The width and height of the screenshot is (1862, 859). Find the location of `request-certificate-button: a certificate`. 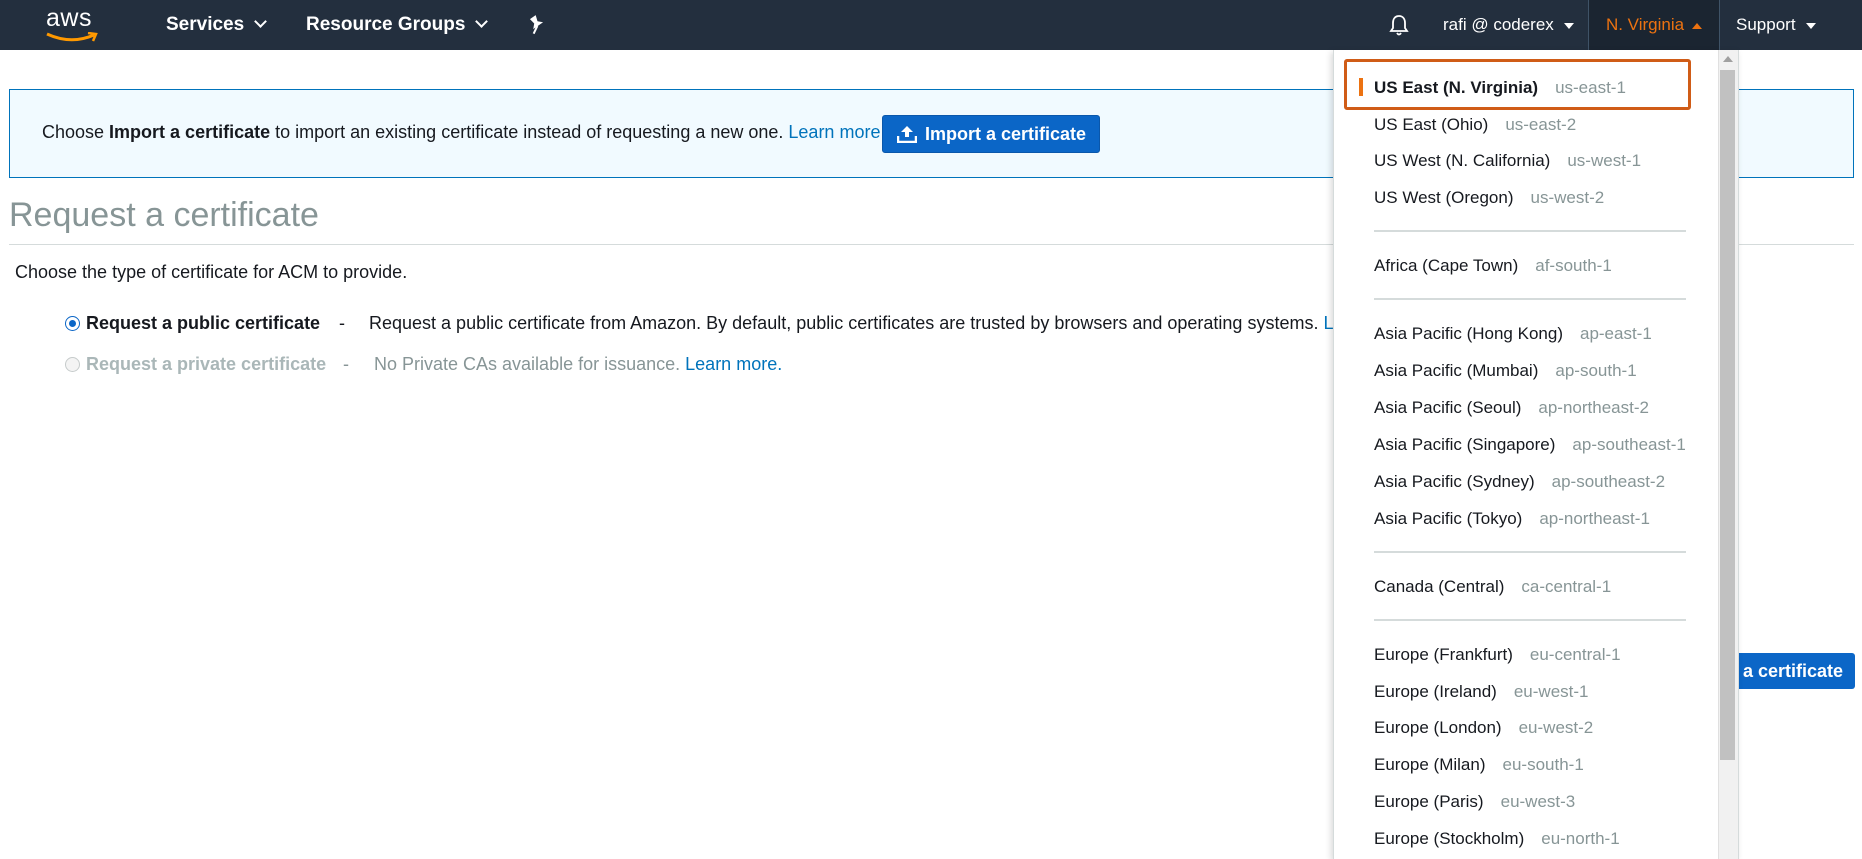

request-certificate-button: a certificate is located at coordinates (1790, 671).